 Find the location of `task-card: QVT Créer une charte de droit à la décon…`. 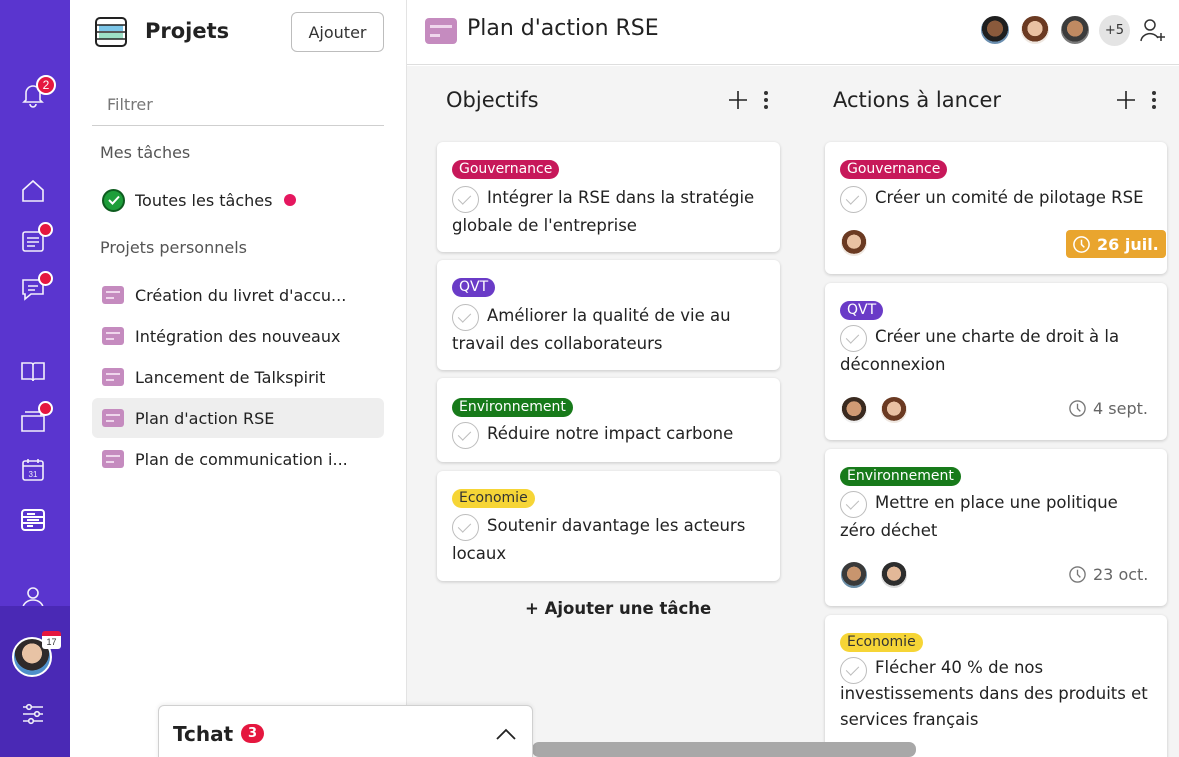

task-card: QVT Créer une charte de droit à la décon… is located at coordinates (996, 361).